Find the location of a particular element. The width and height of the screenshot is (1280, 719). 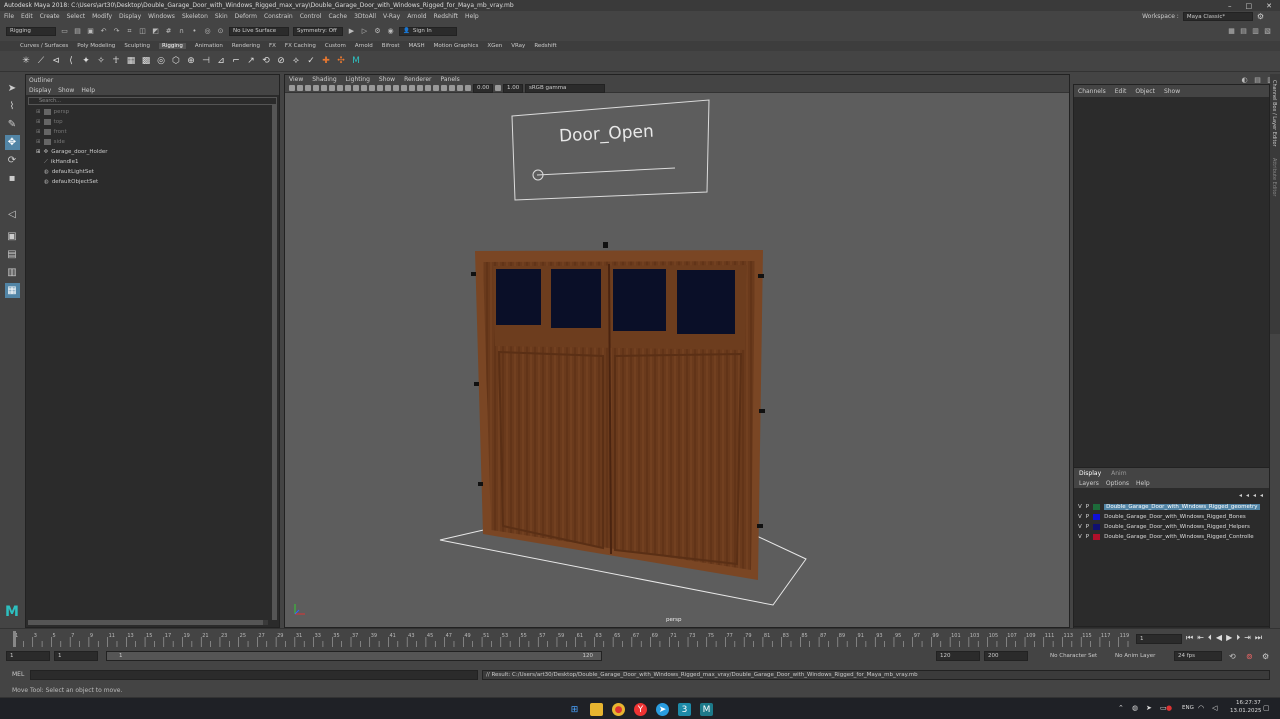

minimize-icon: – is located at coordinates (1230, 6).